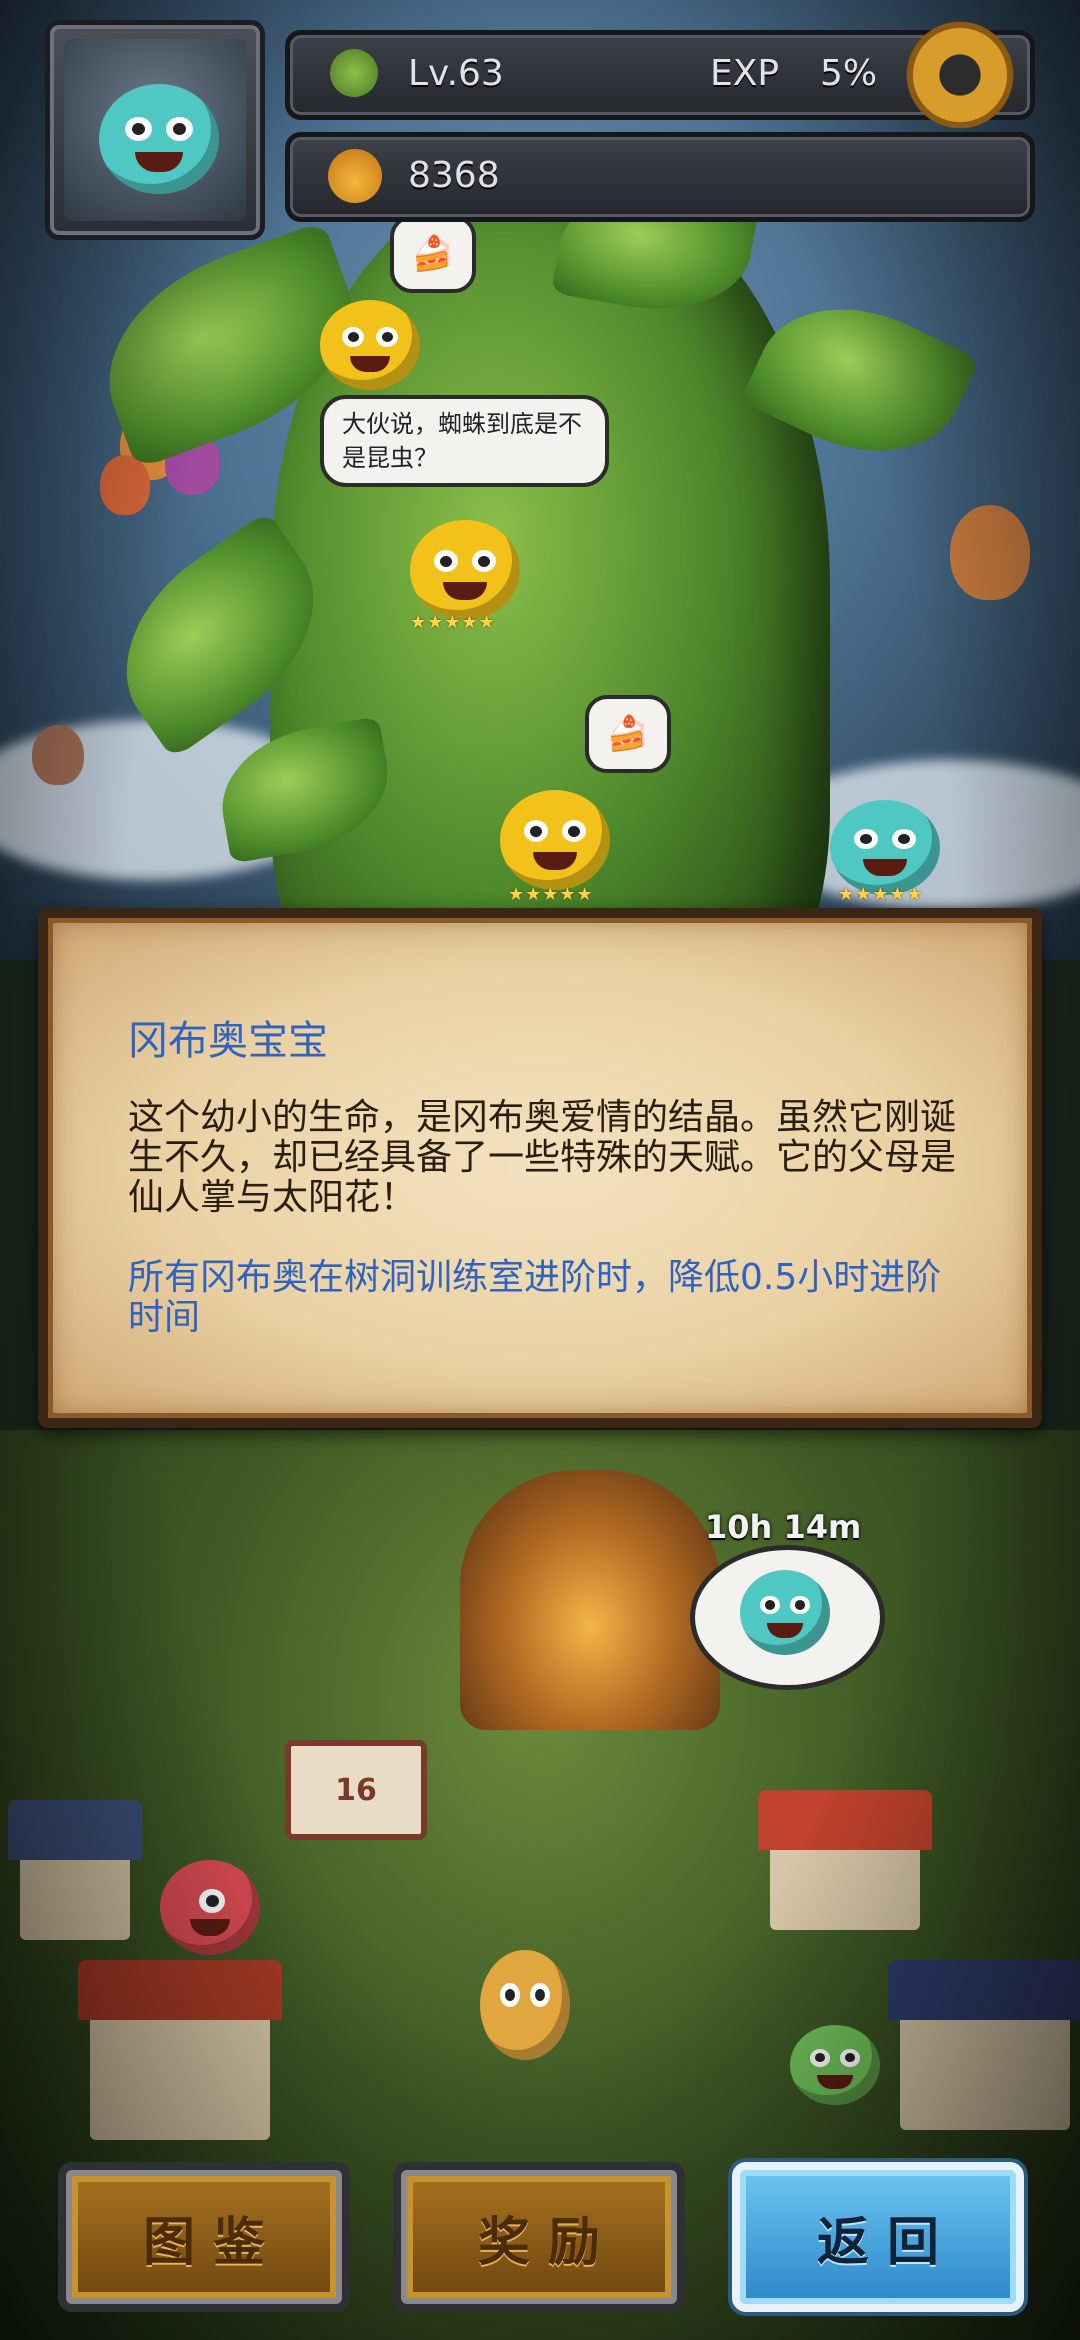  Describe the element at coordinates (878, 2237) in the screenshot. I see `back-button: 返回` at that location.